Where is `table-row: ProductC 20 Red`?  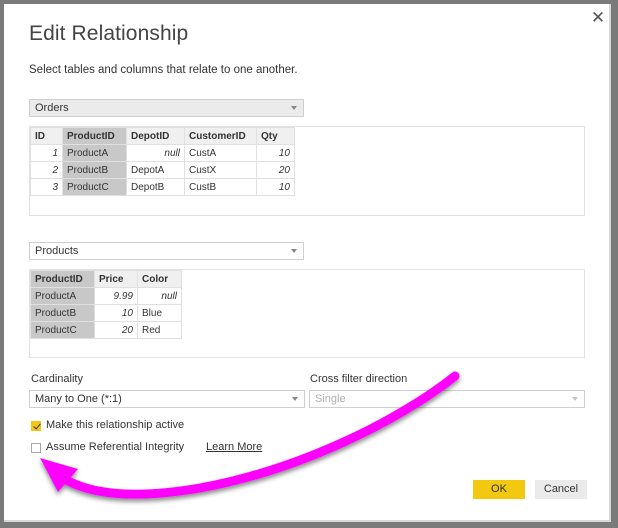
table-row: ProductC 20 Red is located at coordinates (106, 330).